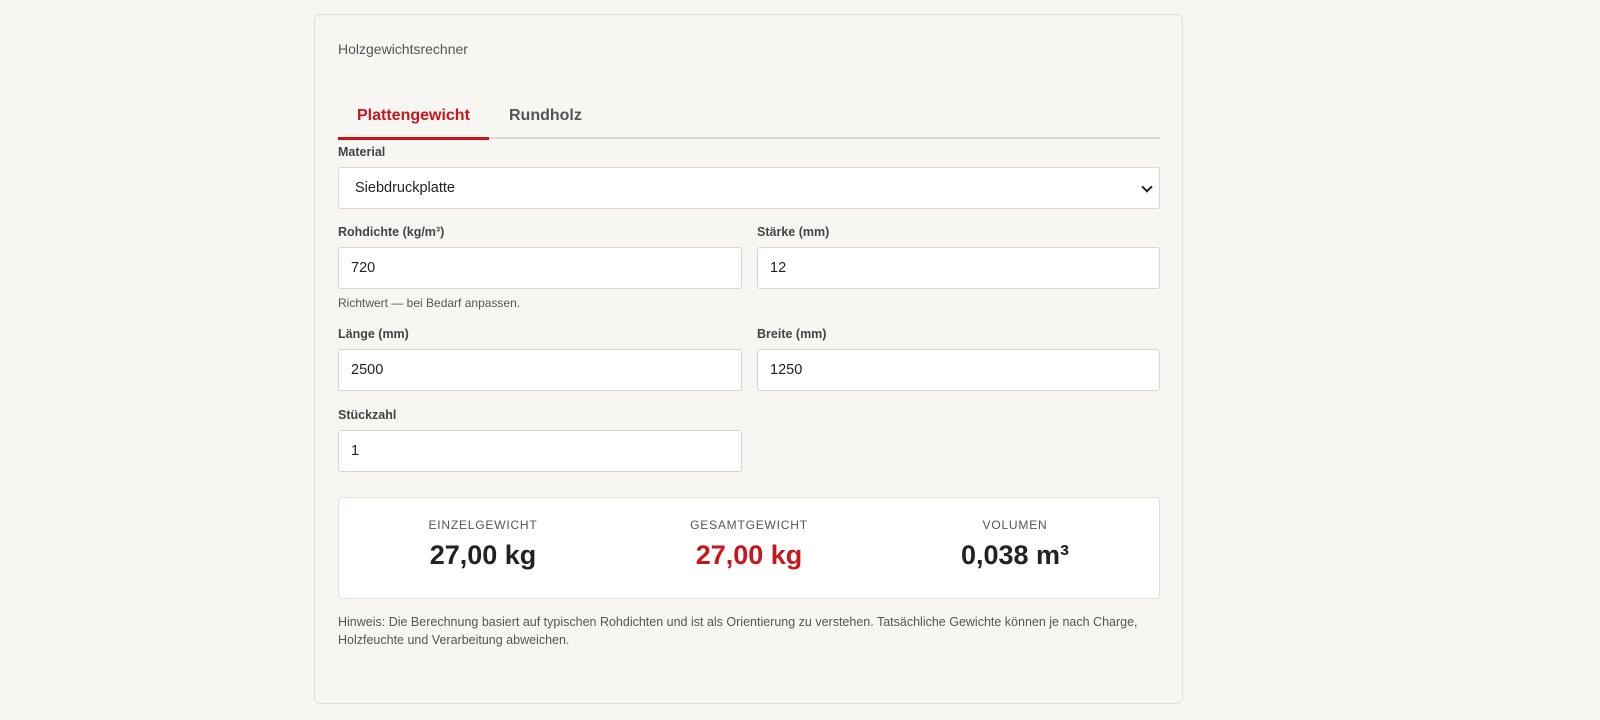  What do you see at coordinates (540, 370) in the screenshot?
I see `length-input: 2500` at bounding box center [540, 370].